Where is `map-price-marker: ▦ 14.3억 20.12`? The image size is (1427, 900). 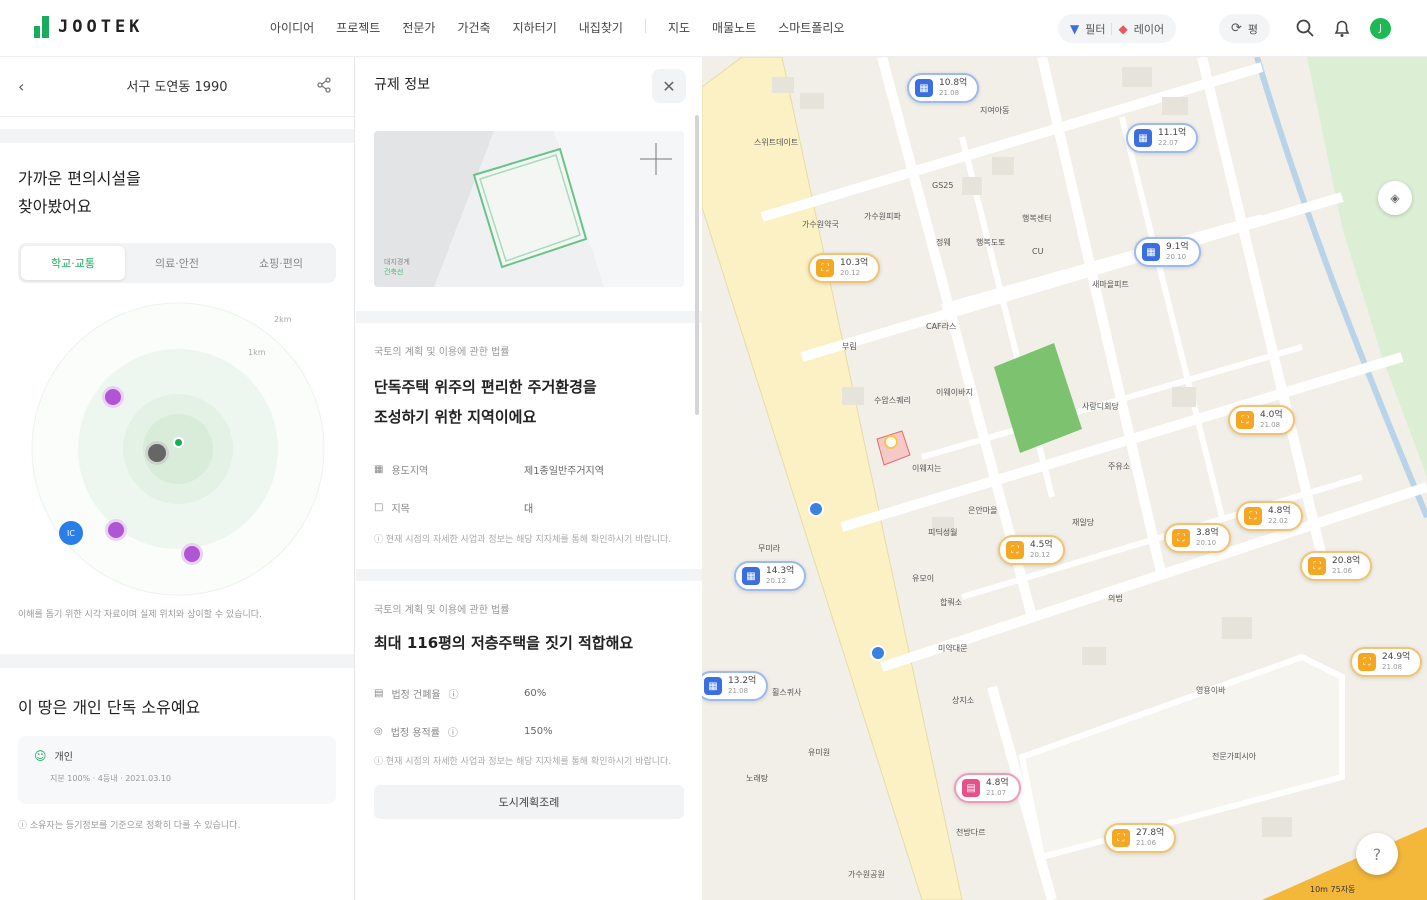 map-price-marker: ▦ 14.3억 20.12 is located at coordinates (770, 576).